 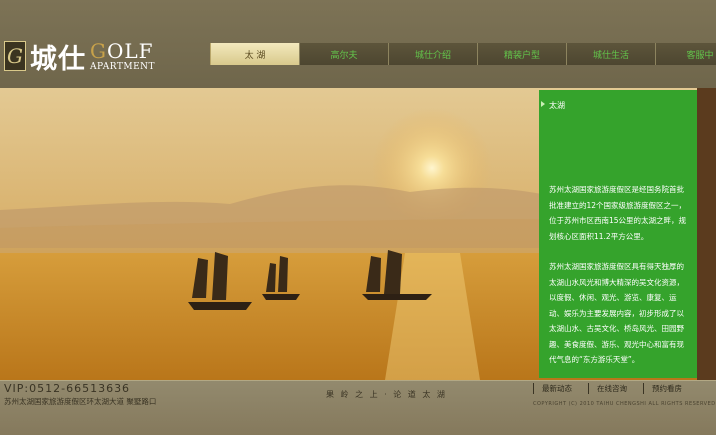 I want to click on logo-chinese-name: 城仕, so click(x=58, y=59).